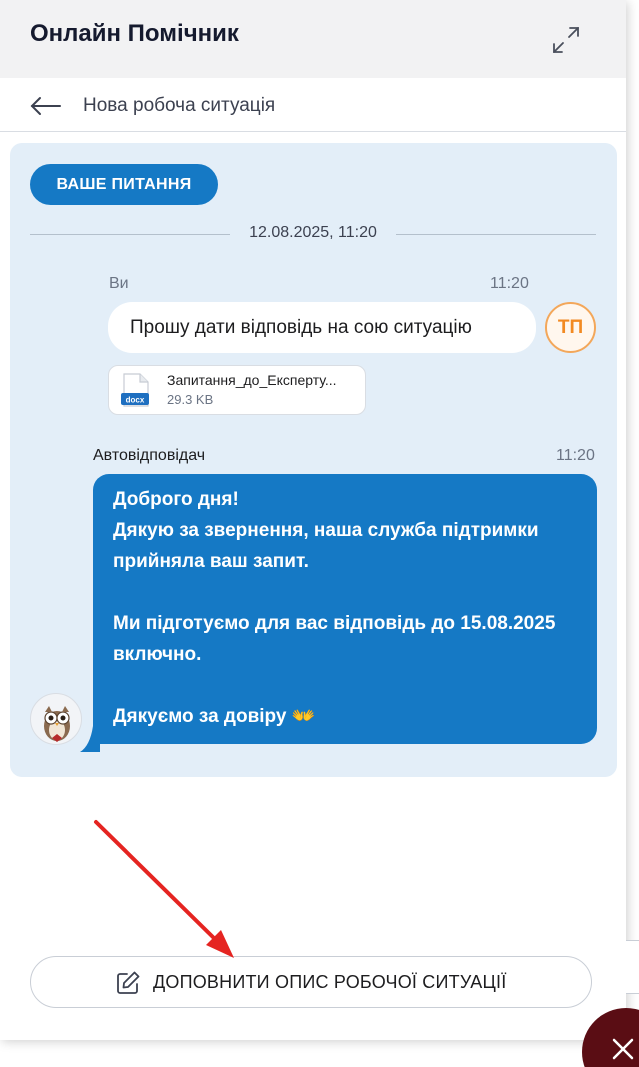 The image size is (639, 1067). Describe the element at coordinates (566, 40) in the screenshot. I see `expand-icon` at that location.